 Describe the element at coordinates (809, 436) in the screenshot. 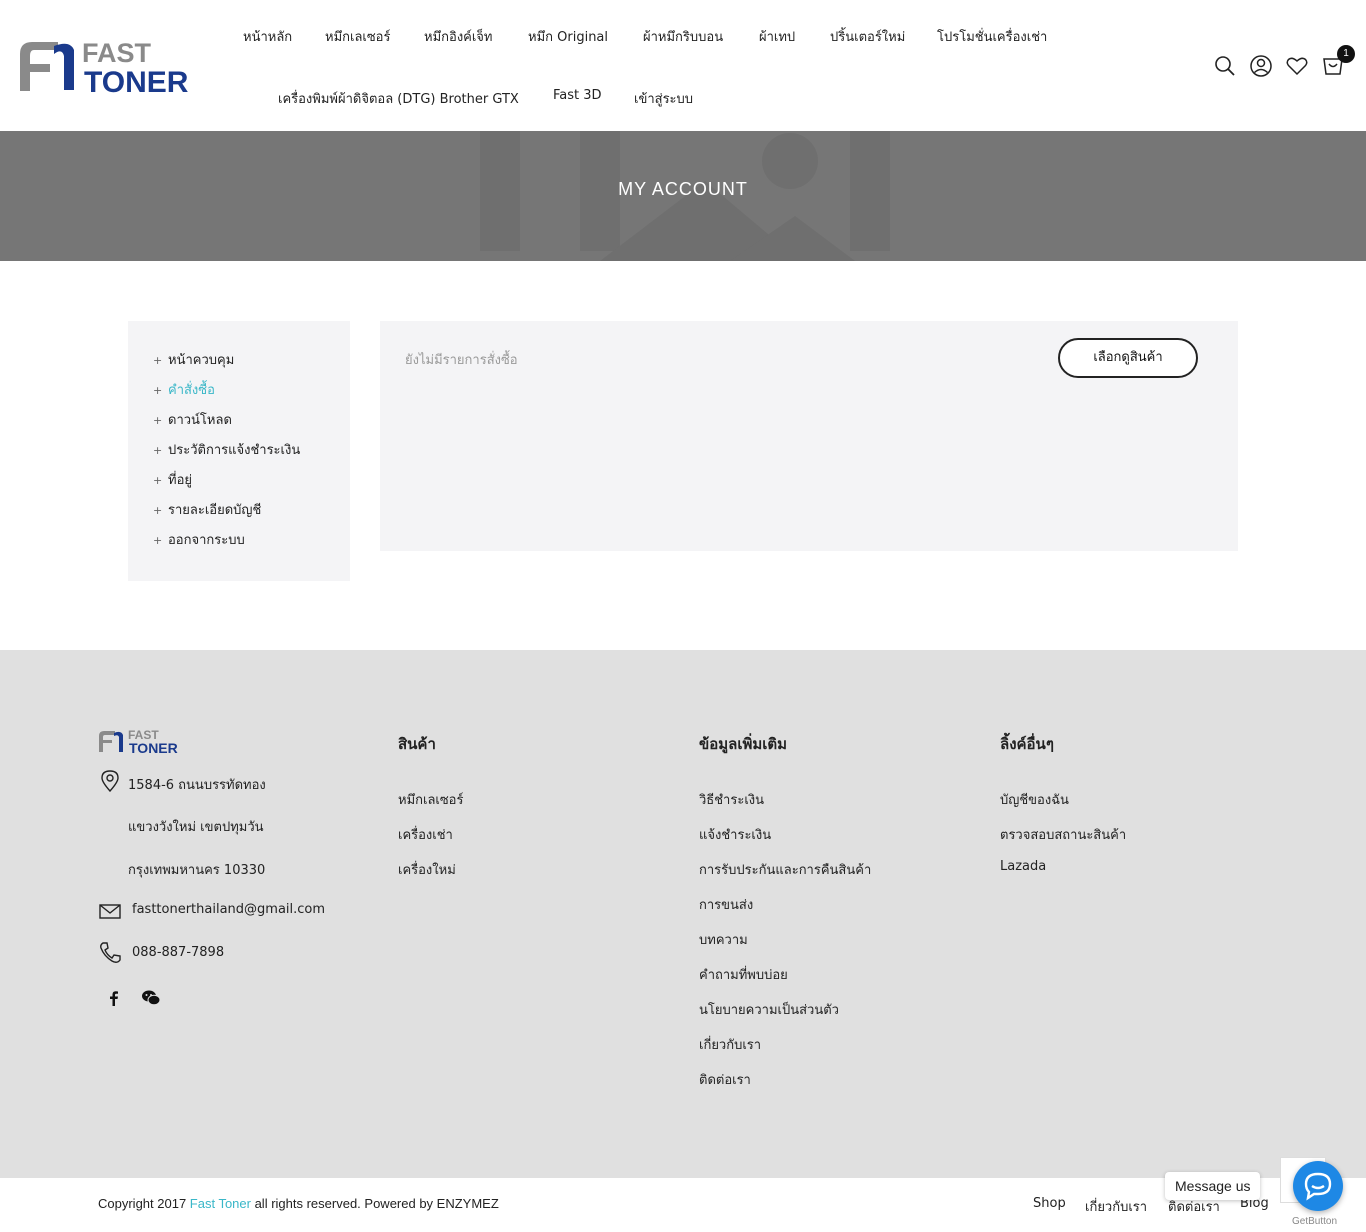

I see `orders-panel: ยังไม่มีรายการสั่งซื้อ เลือกดูสินค้า` at that location.